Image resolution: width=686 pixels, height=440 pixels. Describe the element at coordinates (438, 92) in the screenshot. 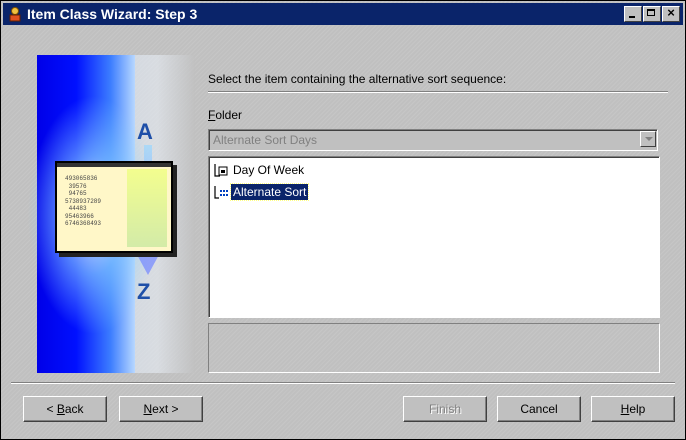

I see `header-separator` at that location.